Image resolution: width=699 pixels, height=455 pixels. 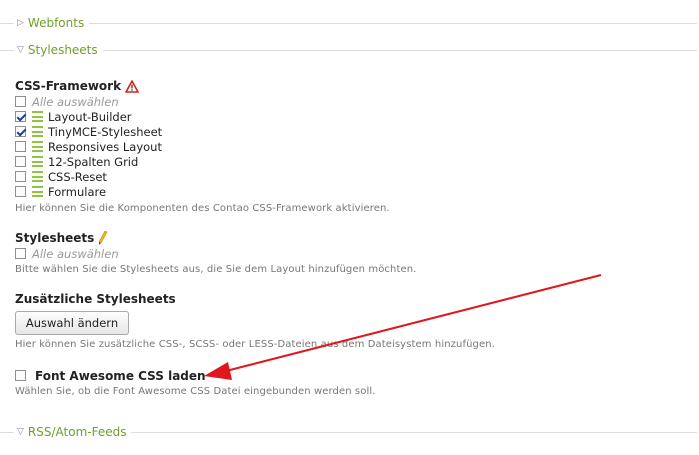 I want to click on css-framework-option: Layout-Builder, so click(x=73, y=116).